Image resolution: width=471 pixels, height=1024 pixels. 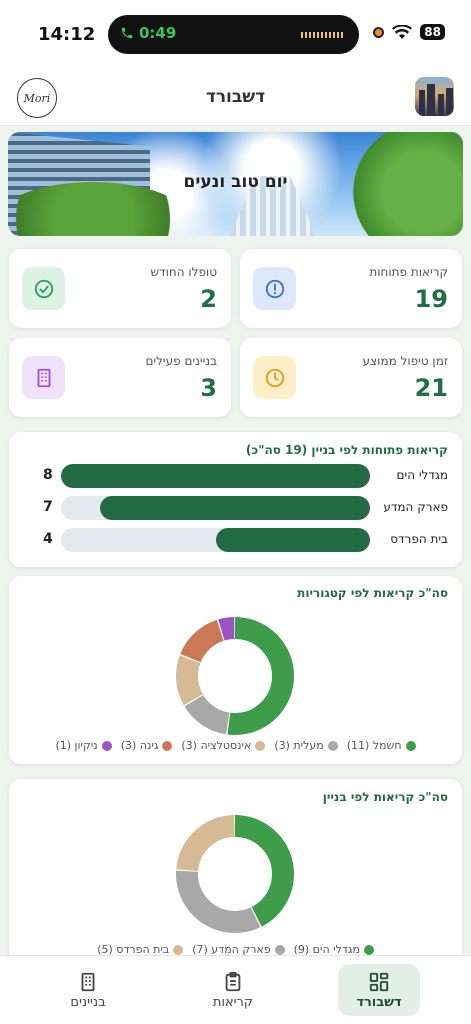 I want to click on bar-label: בית הפרדס, so click(x=419, y=539).